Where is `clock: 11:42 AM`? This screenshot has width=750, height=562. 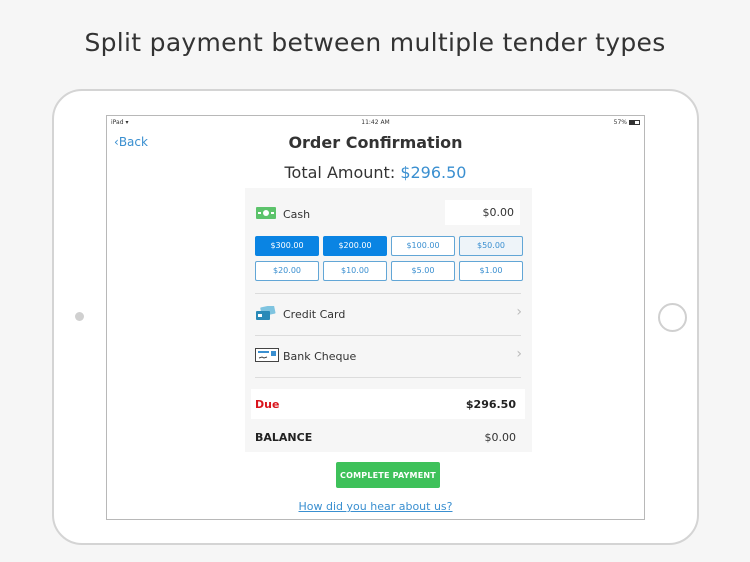
clock: 11:42 AM is located at coordinates (375, 122).